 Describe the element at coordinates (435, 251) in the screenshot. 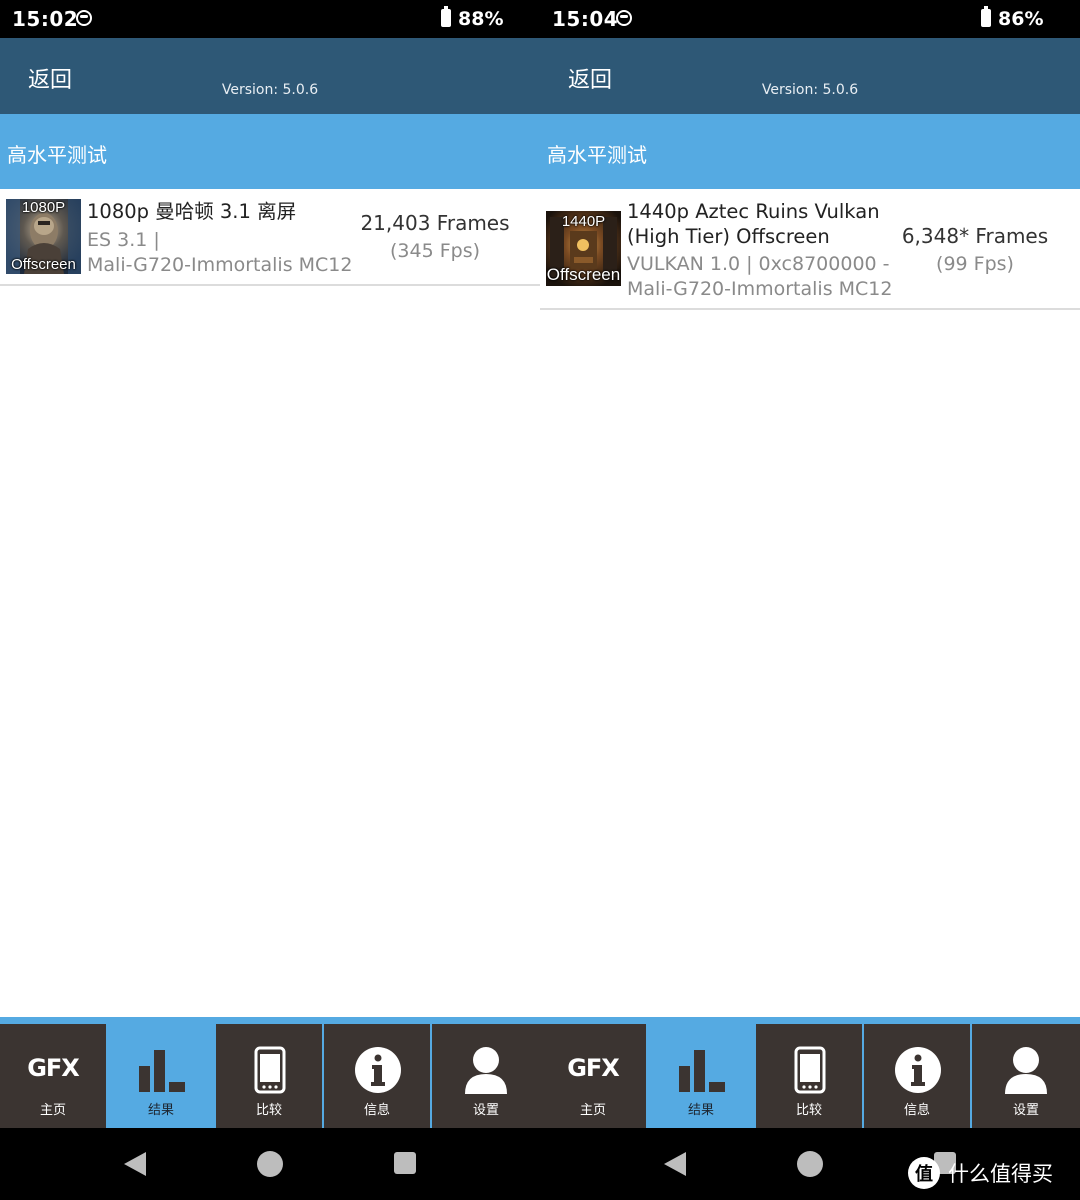

I see `score-fps: (345 Fps)` at that location.